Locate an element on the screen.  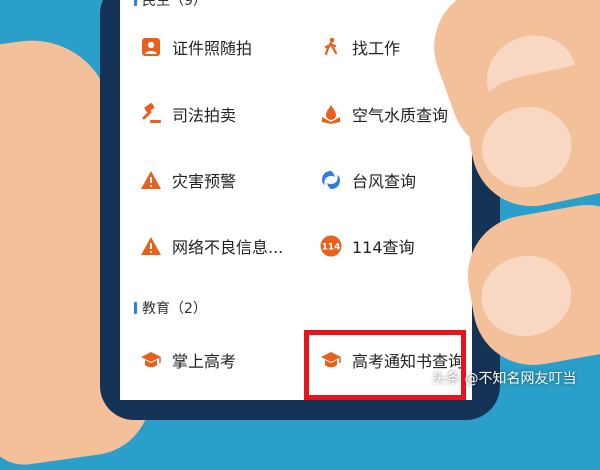
education-item-zhangshang-gaokao: 掌上高考 is located at coordinates (188, 360).